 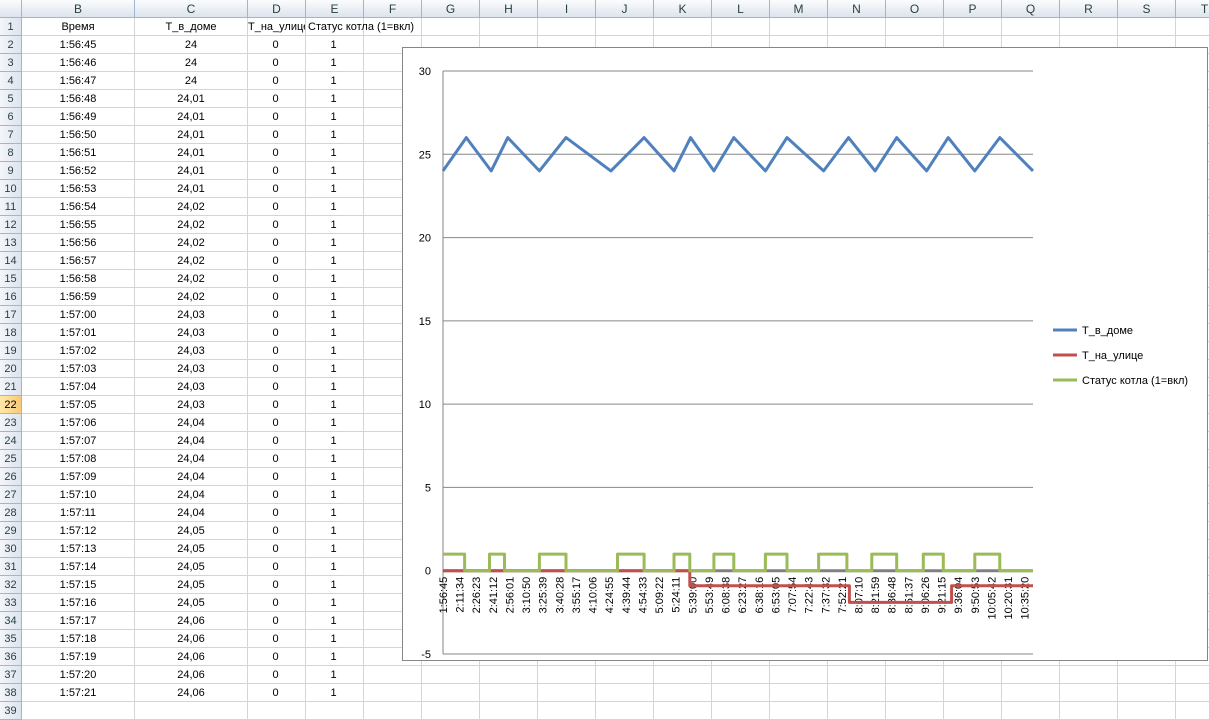 What do you see at coordinates (11, 117) in the screenshot?
I see `row-header: 6` at bounding box center [11, 117].